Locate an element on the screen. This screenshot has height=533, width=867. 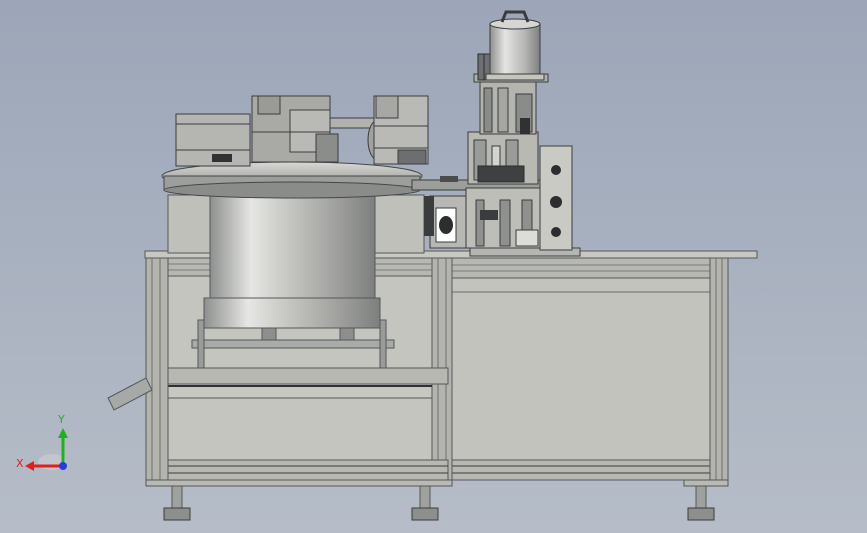
left-mid-rail is located at coordinates (298, 376).